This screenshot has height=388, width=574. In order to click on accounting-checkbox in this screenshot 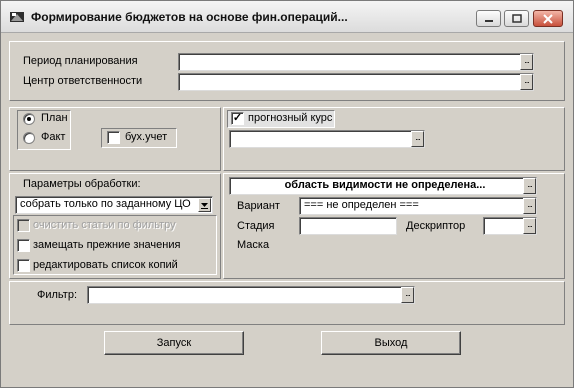, I will do `click(113, 137)`.